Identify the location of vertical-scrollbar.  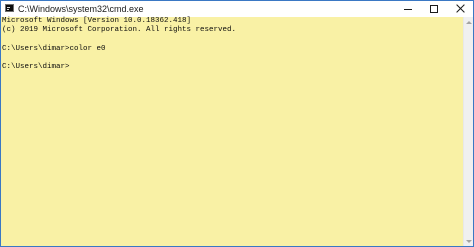
(468, 131).